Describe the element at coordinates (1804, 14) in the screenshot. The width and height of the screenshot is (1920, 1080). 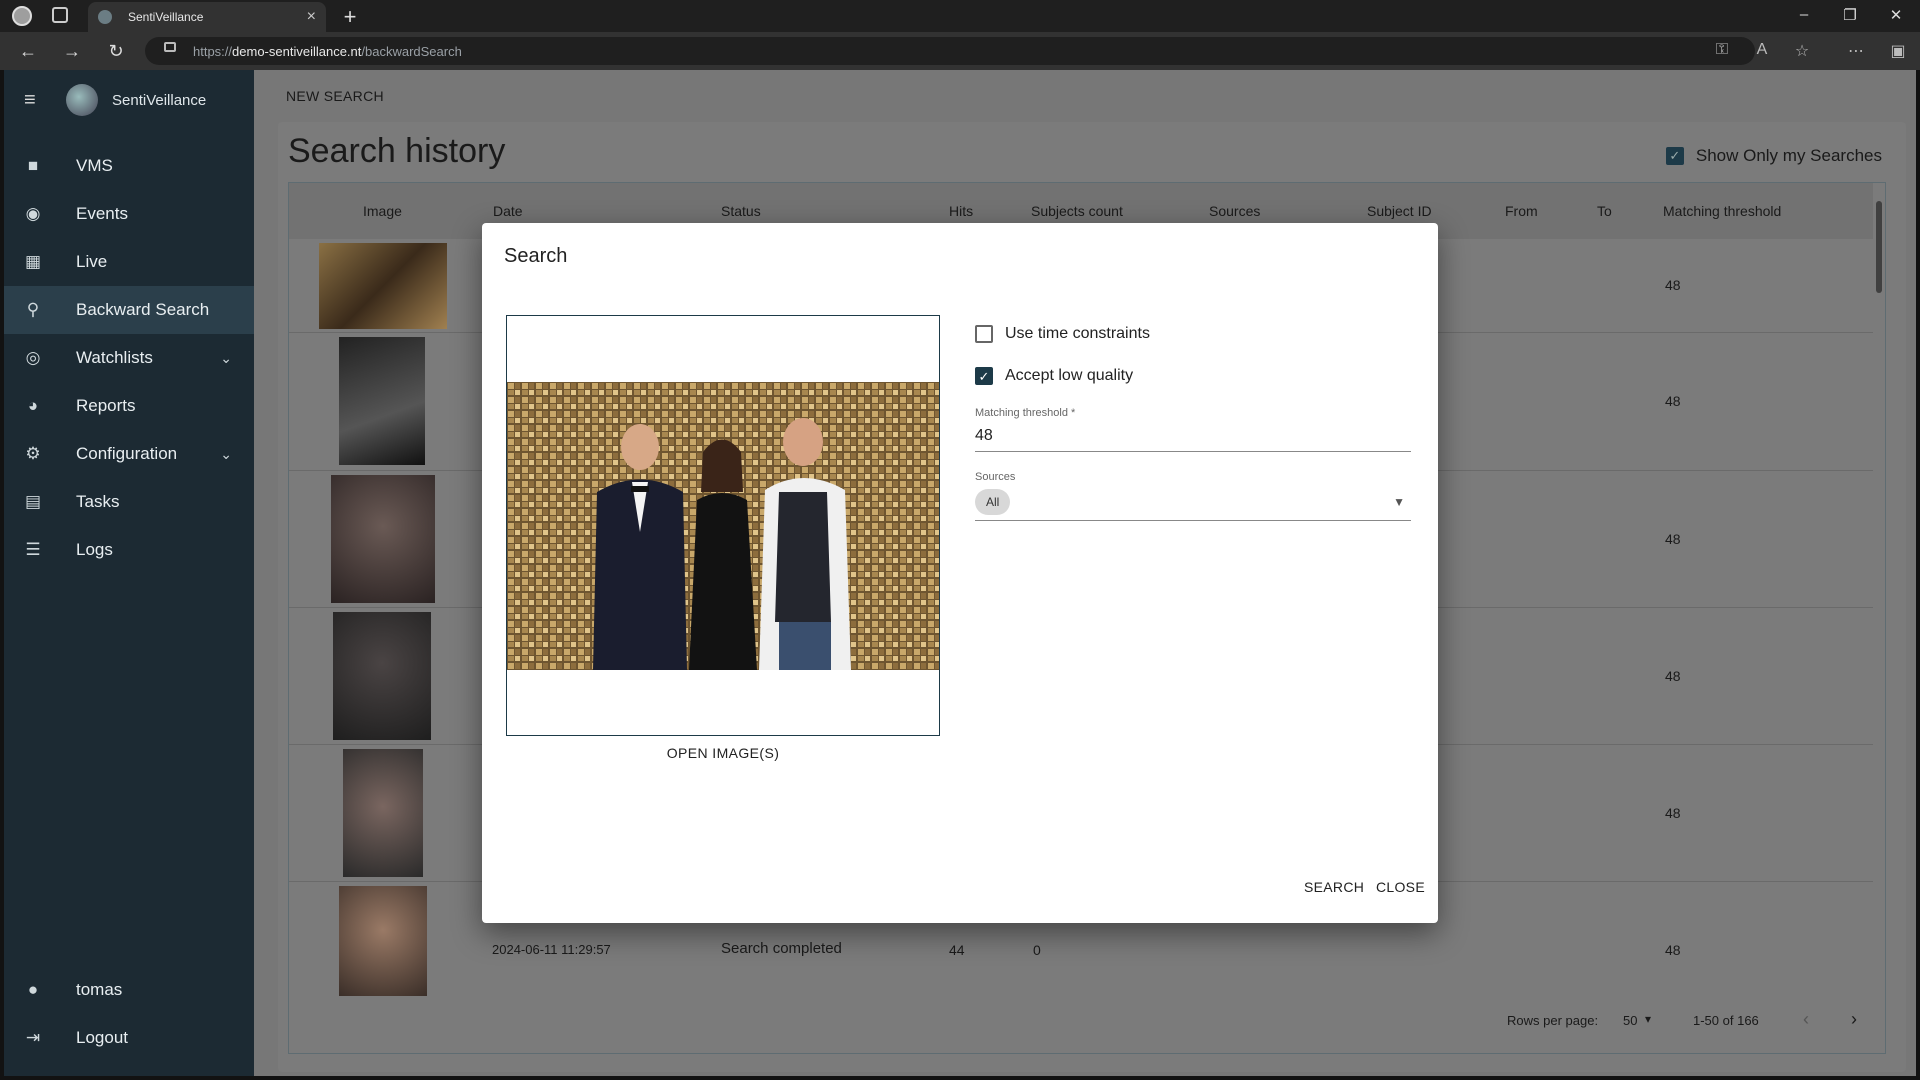
I see `minimize-icon: –` at that location.